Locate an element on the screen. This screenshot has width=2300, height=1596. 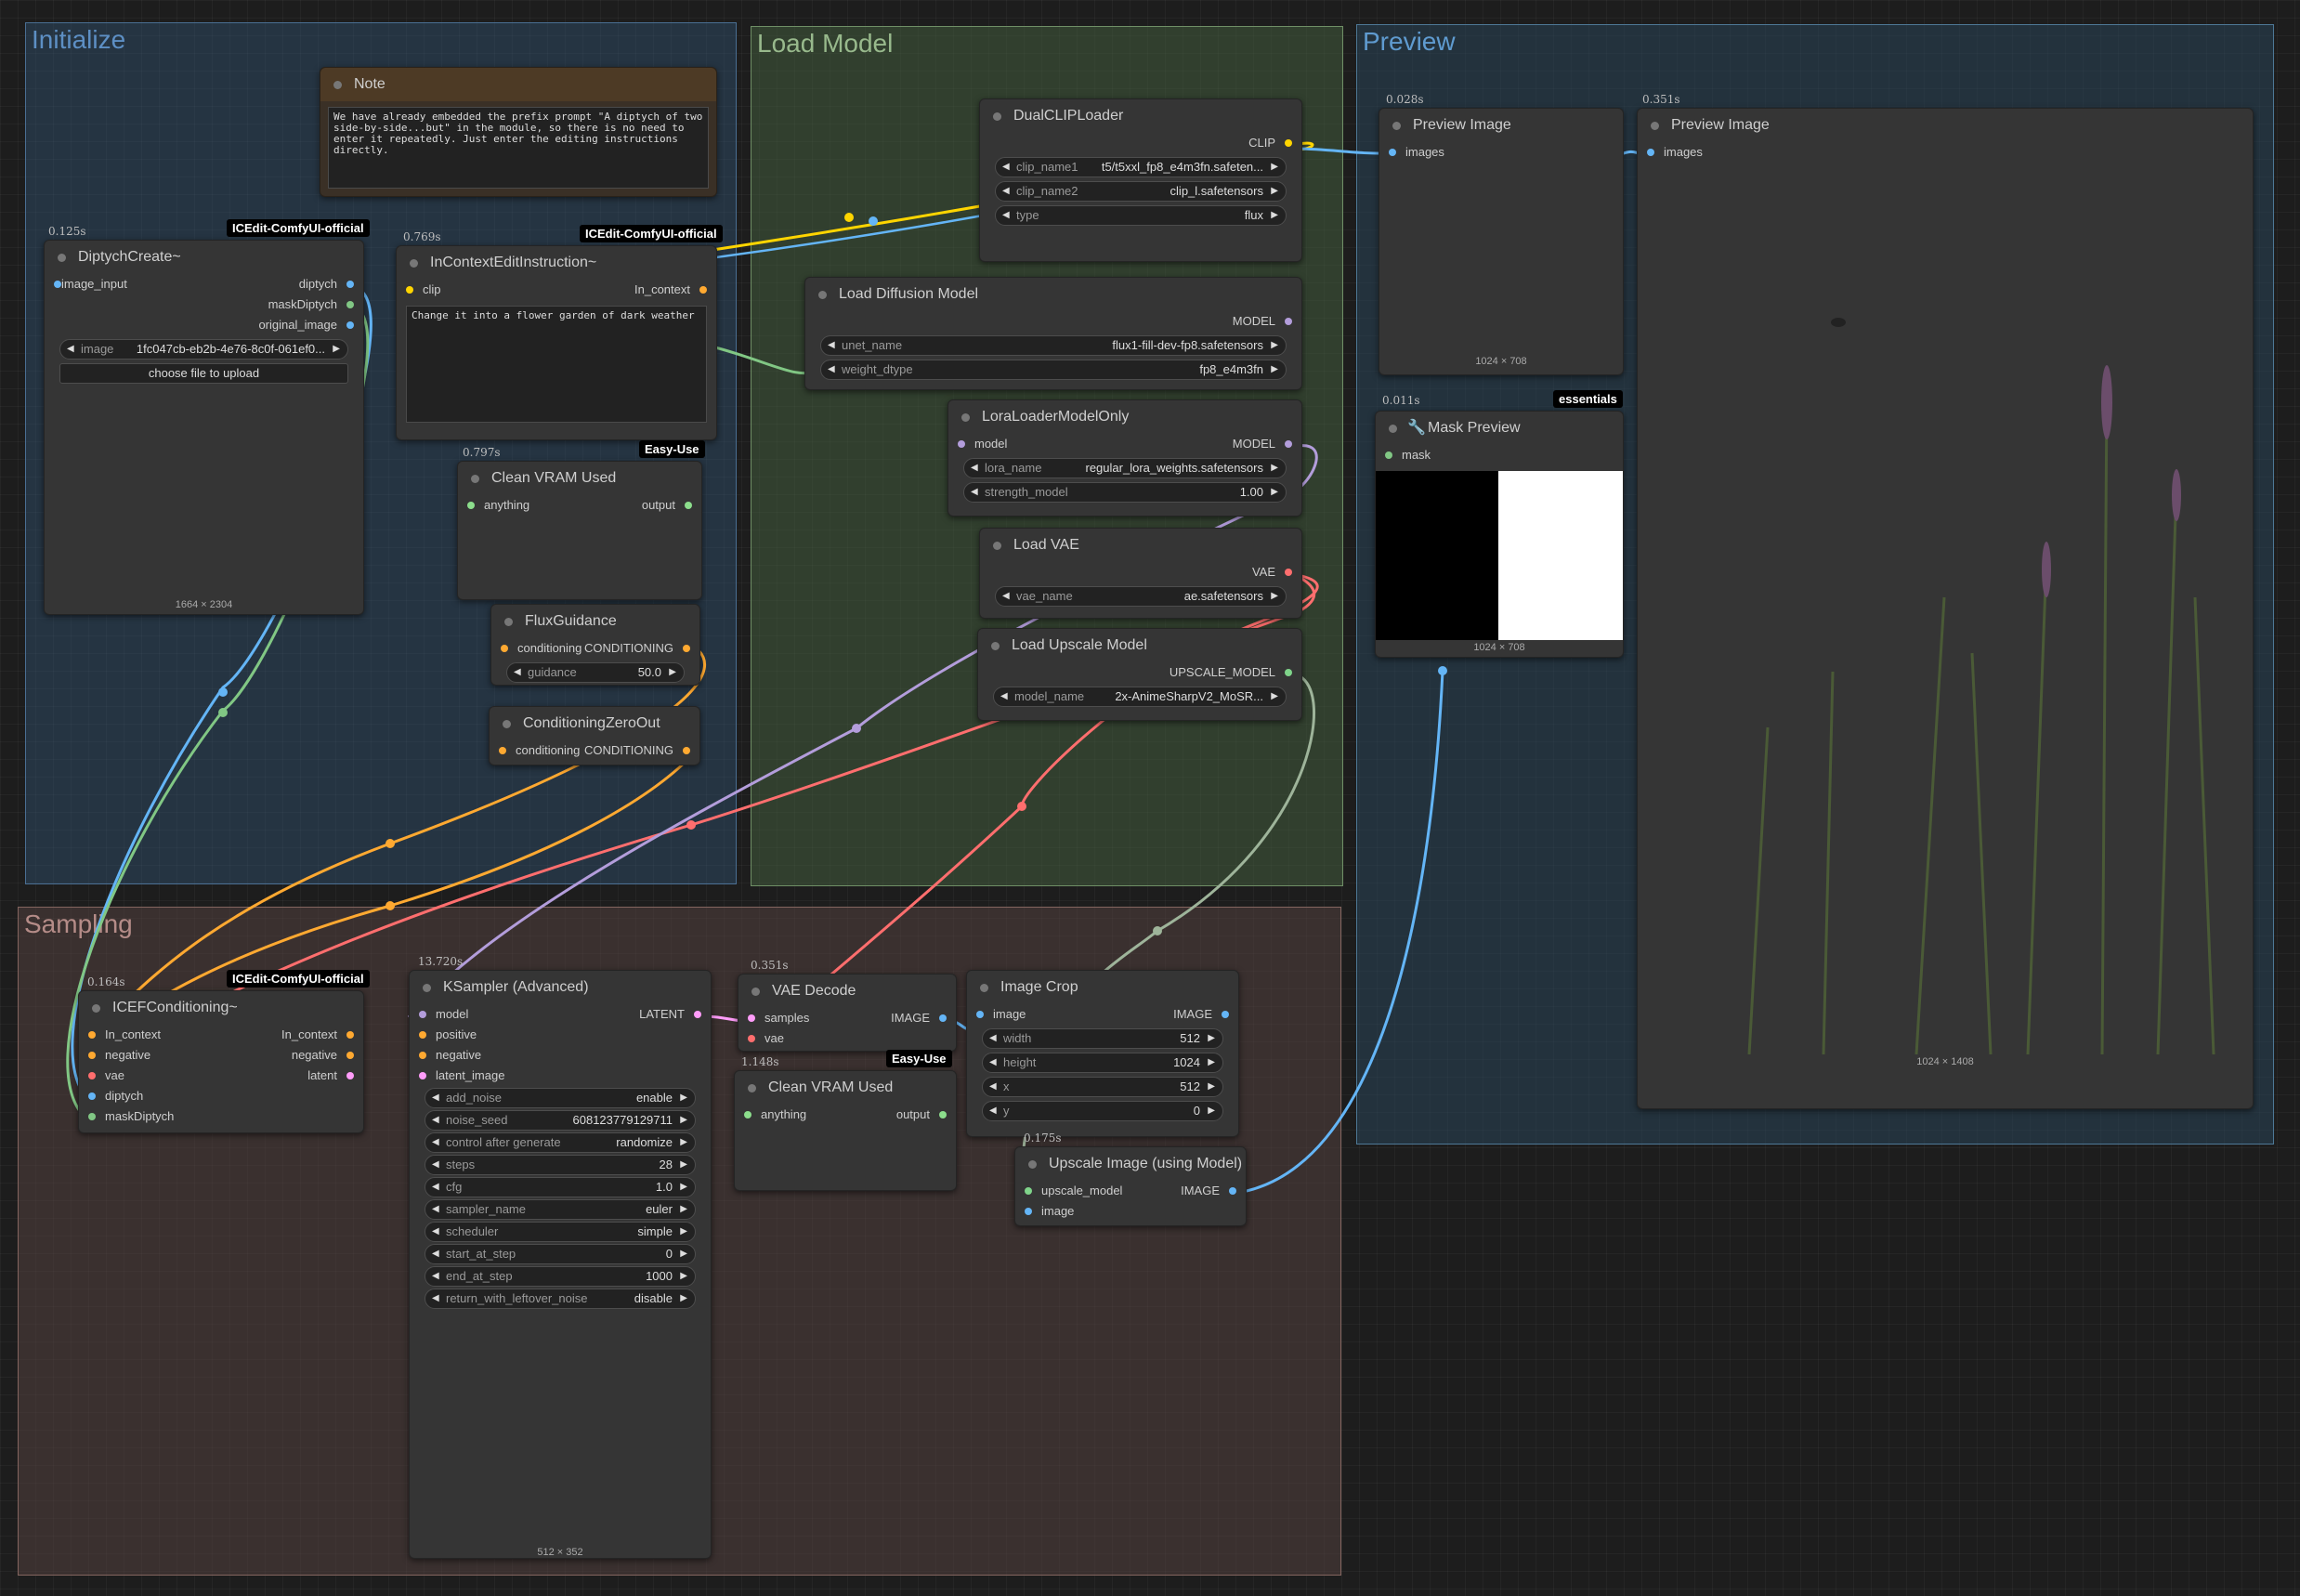
port-row: diptych is located at coordinates (221, 1096).